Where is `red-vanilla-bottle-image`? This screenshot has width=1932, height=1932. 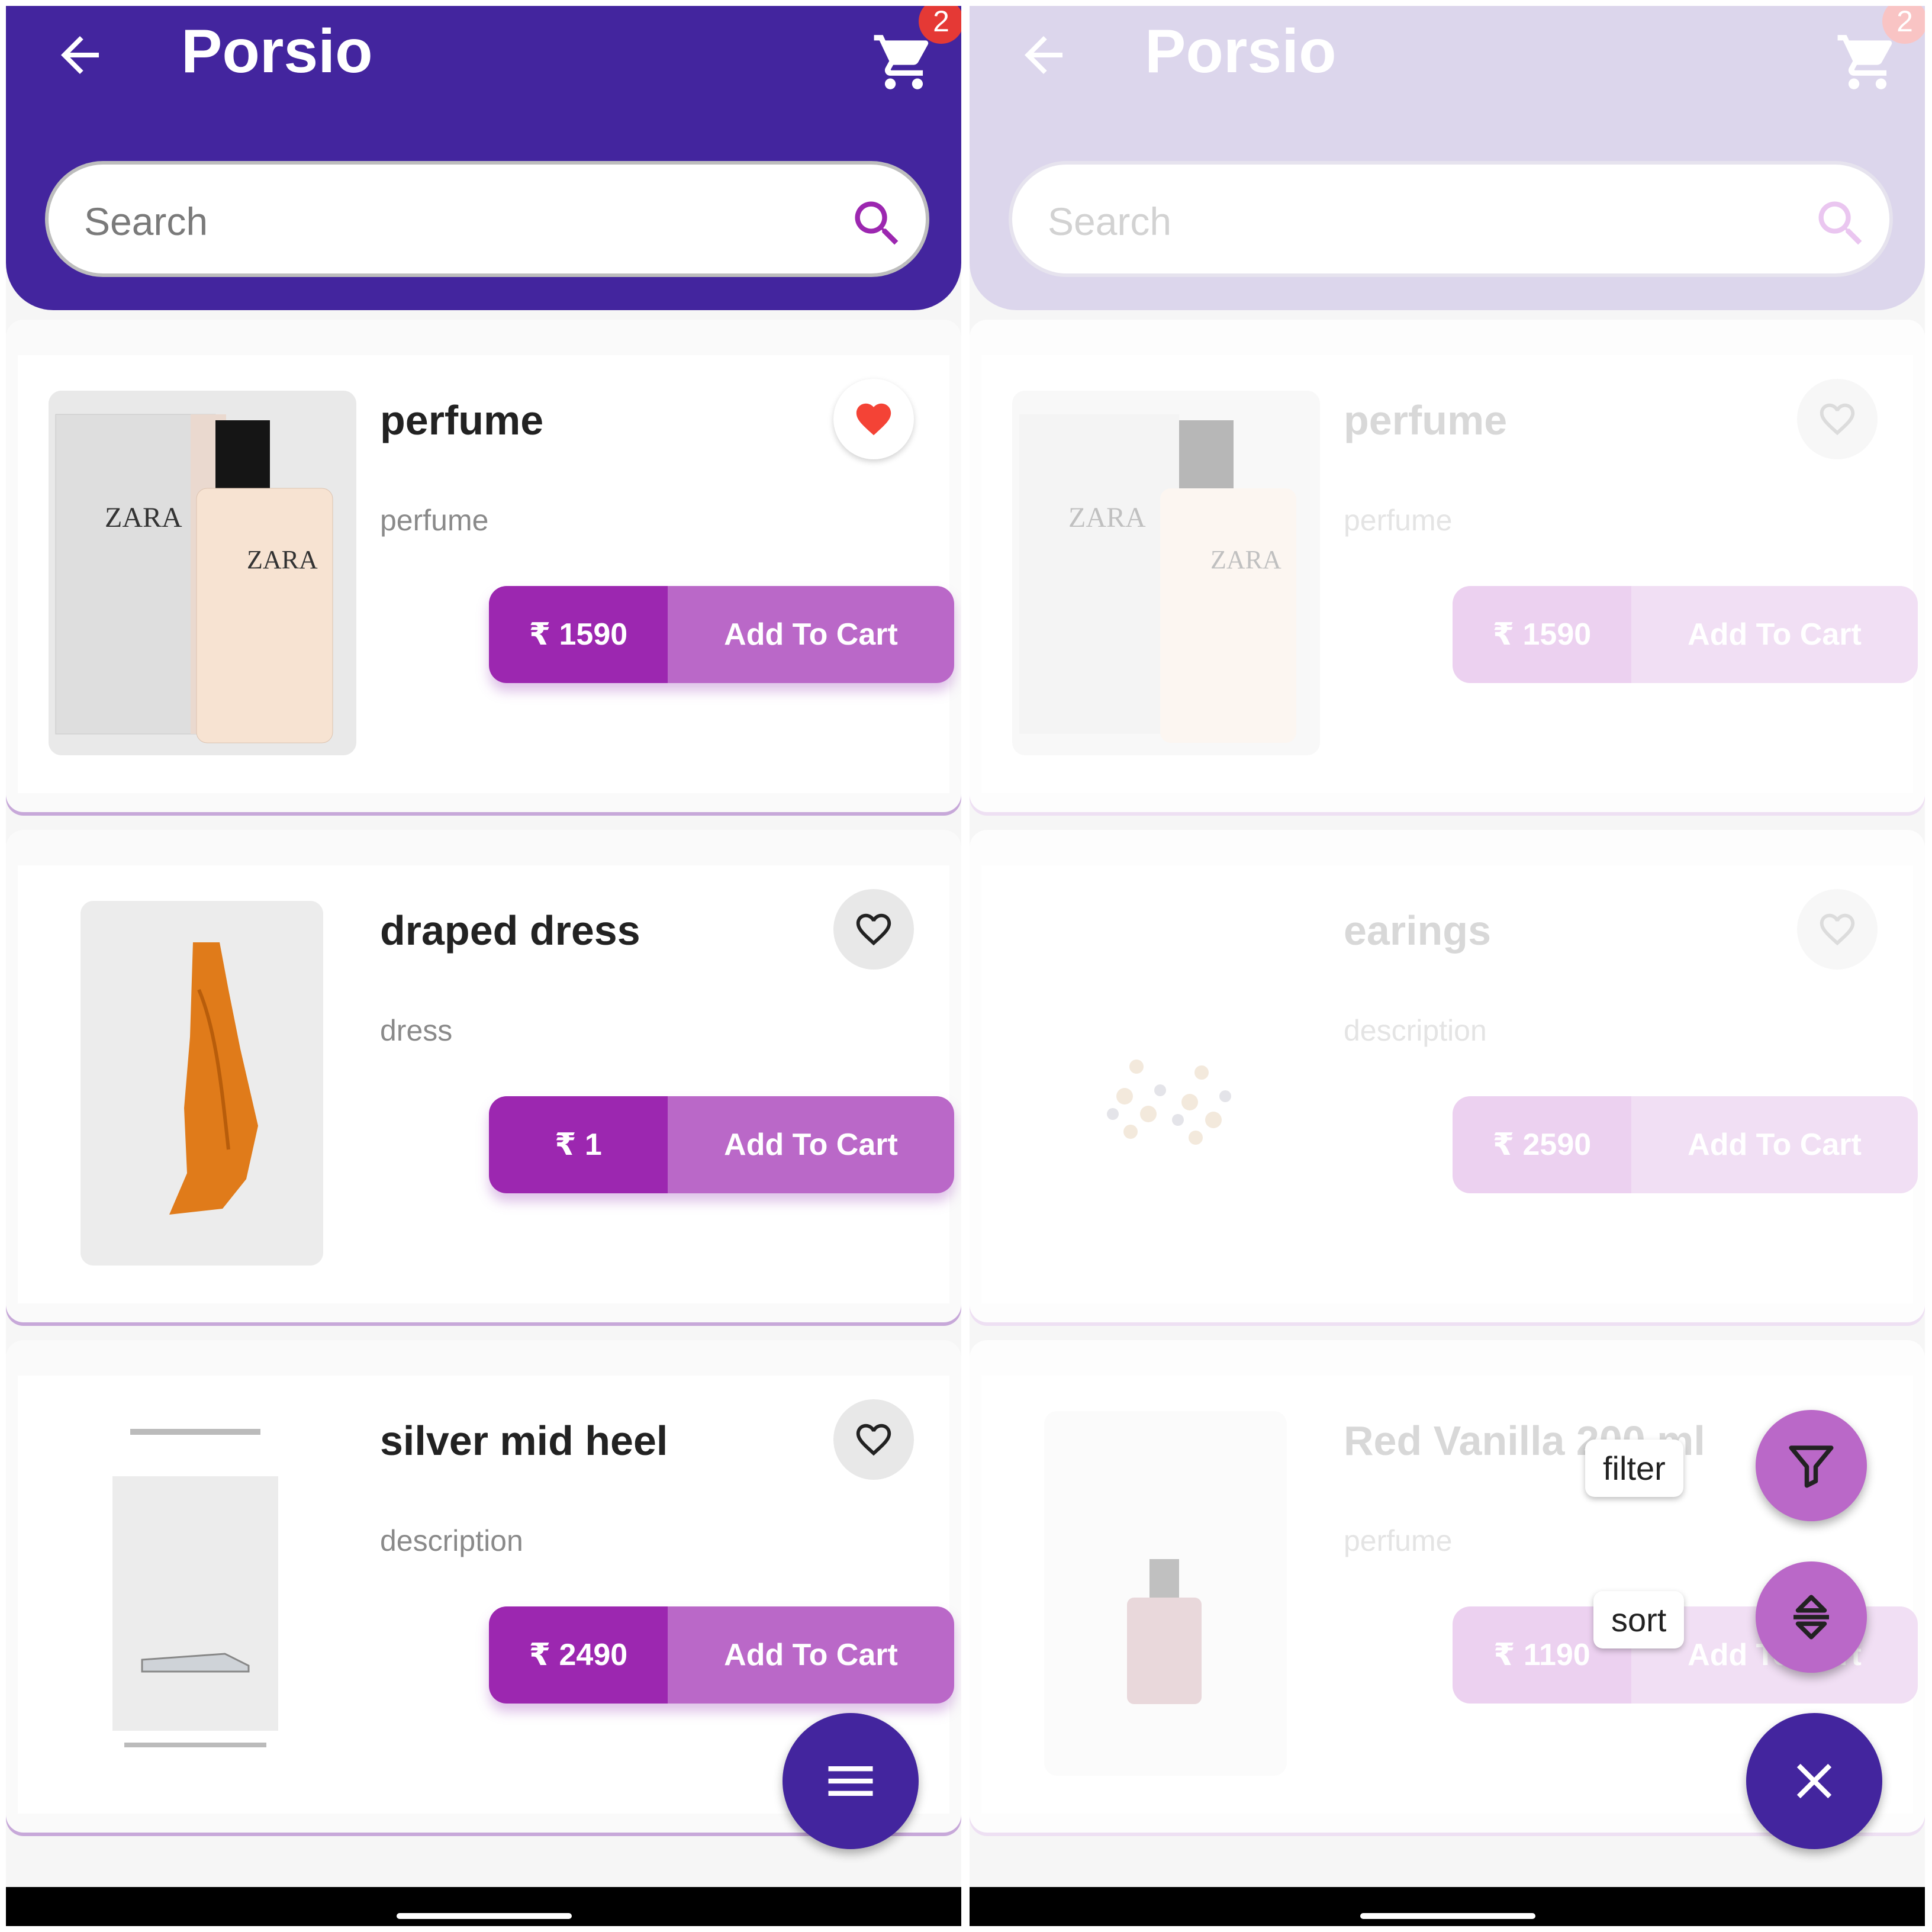
red-vanilla-bottle-image is located at coordinates (1165, 1593).